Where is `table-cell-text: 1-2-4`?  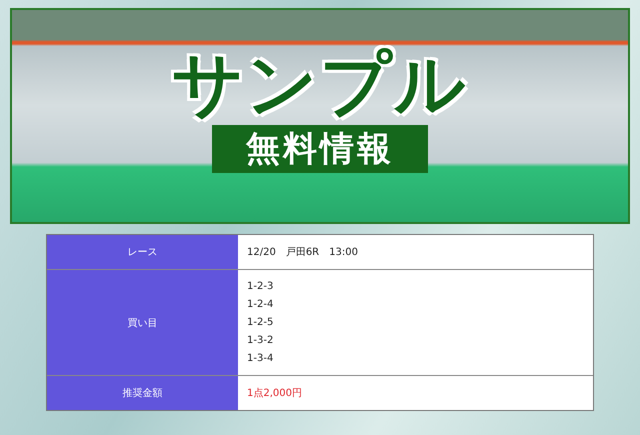
table-cell-text: 1-2-4 is located at coordinates (260, 304).